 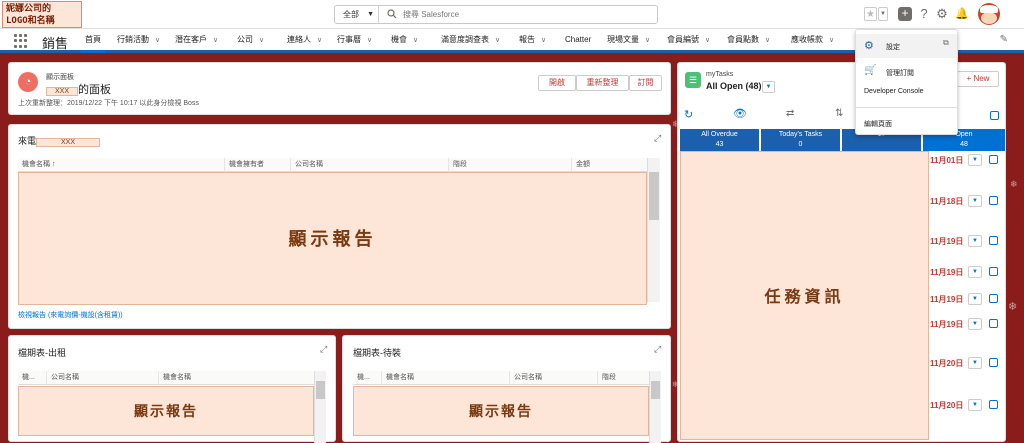 What do you see at coordinates (191, 39) in the screenshot?
I see `nav-tab-label: 潛在客戶` at bounding box center [191, 39].